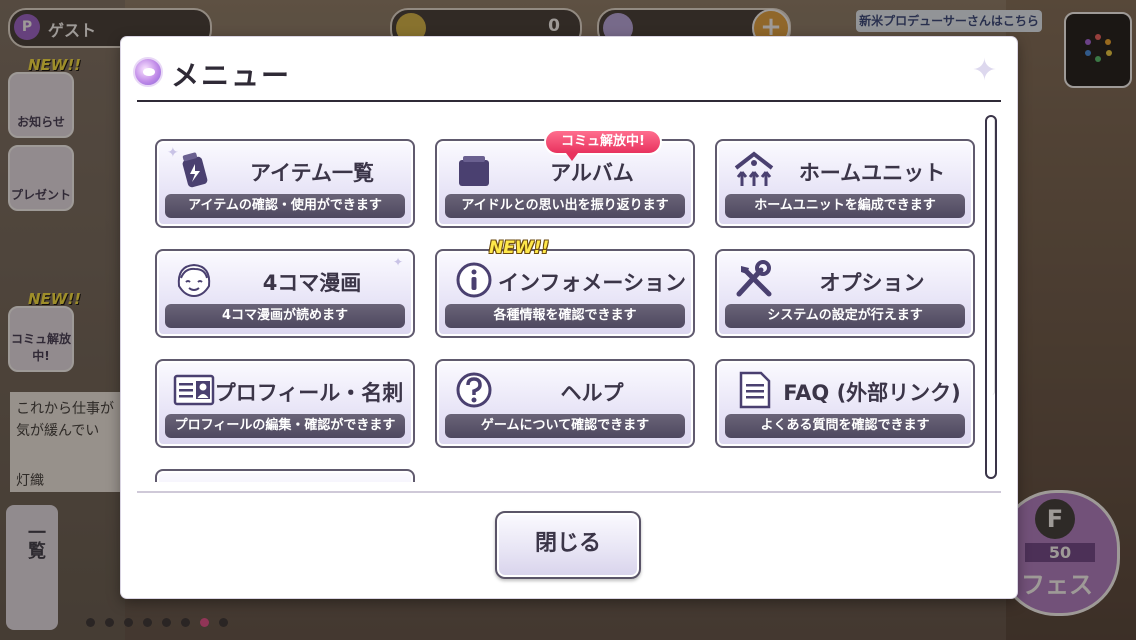 This screenshot has width=1136, height=640. Describe the element at coordinates (309, 393) in the screenshot. I see `menu-item-label: プロフィール・名刺` at that location.